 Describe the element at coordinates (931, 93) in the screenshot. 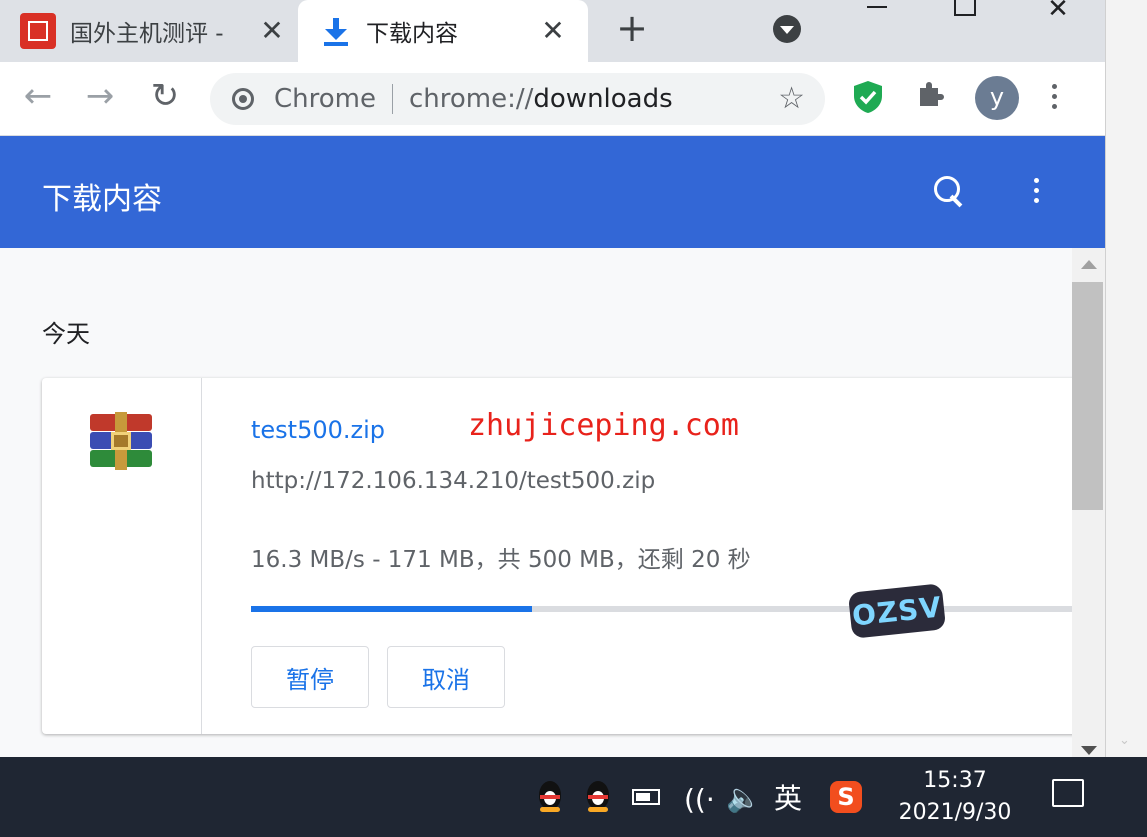

I see `puzzle-icon` at that location.